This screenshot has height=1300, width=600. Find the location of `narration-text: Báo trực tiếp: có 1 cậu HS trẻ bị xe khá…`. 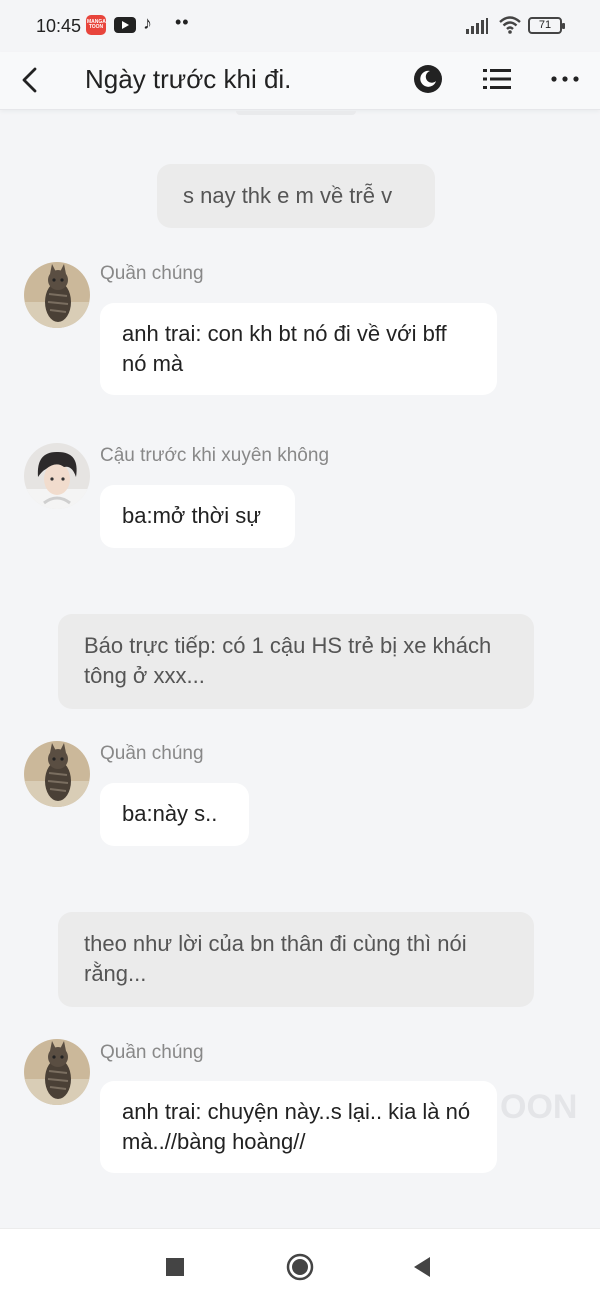

narration-text: Báo trực tiếp: có 1 cậu HS trẻ bị xe khá… is located at coordinates (288, 660).